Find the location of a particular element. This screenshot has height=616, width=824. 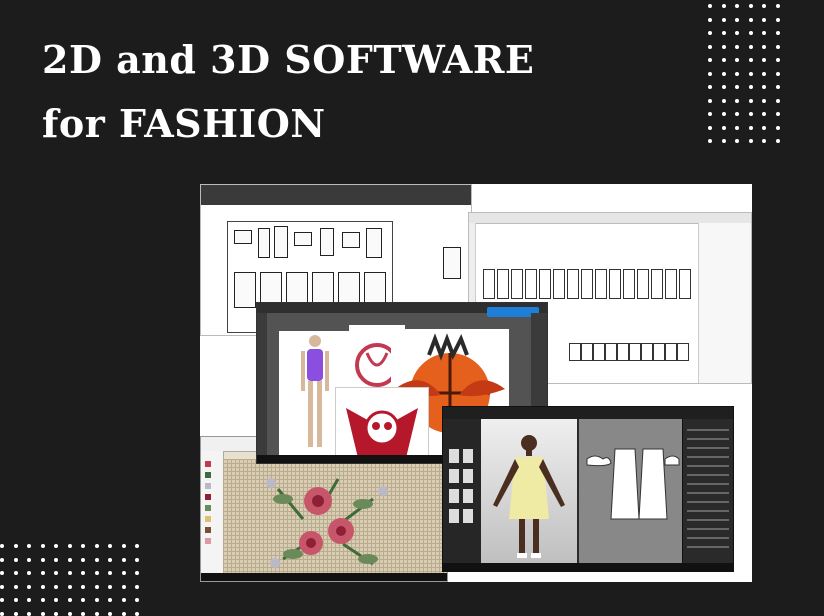

headline: 2D and 3D SOFTWARE for FASHION is located at coordinates (288, 92).